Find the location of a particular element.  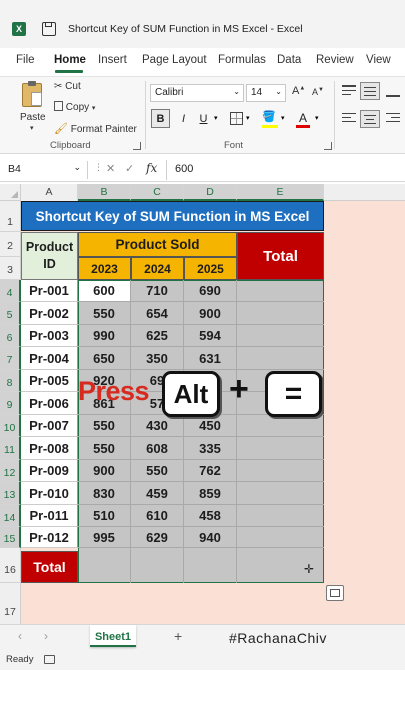

font-launcher-icon is located at coordinates (328, 146).